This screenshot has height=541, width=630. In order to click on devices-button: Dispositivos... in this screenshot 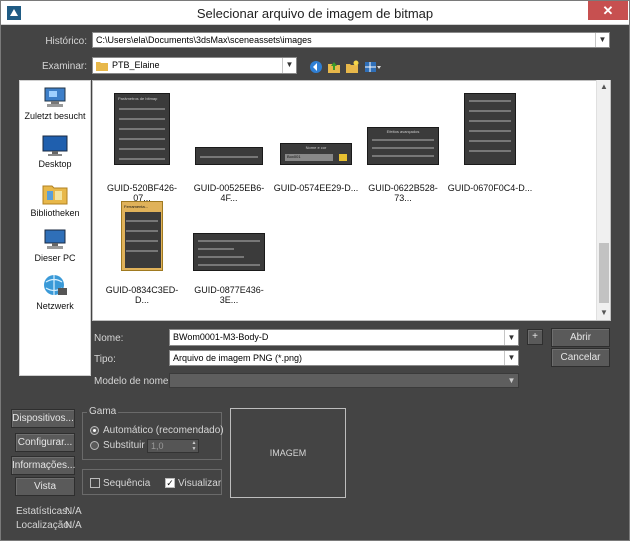, I will do `click(43, 418)`.